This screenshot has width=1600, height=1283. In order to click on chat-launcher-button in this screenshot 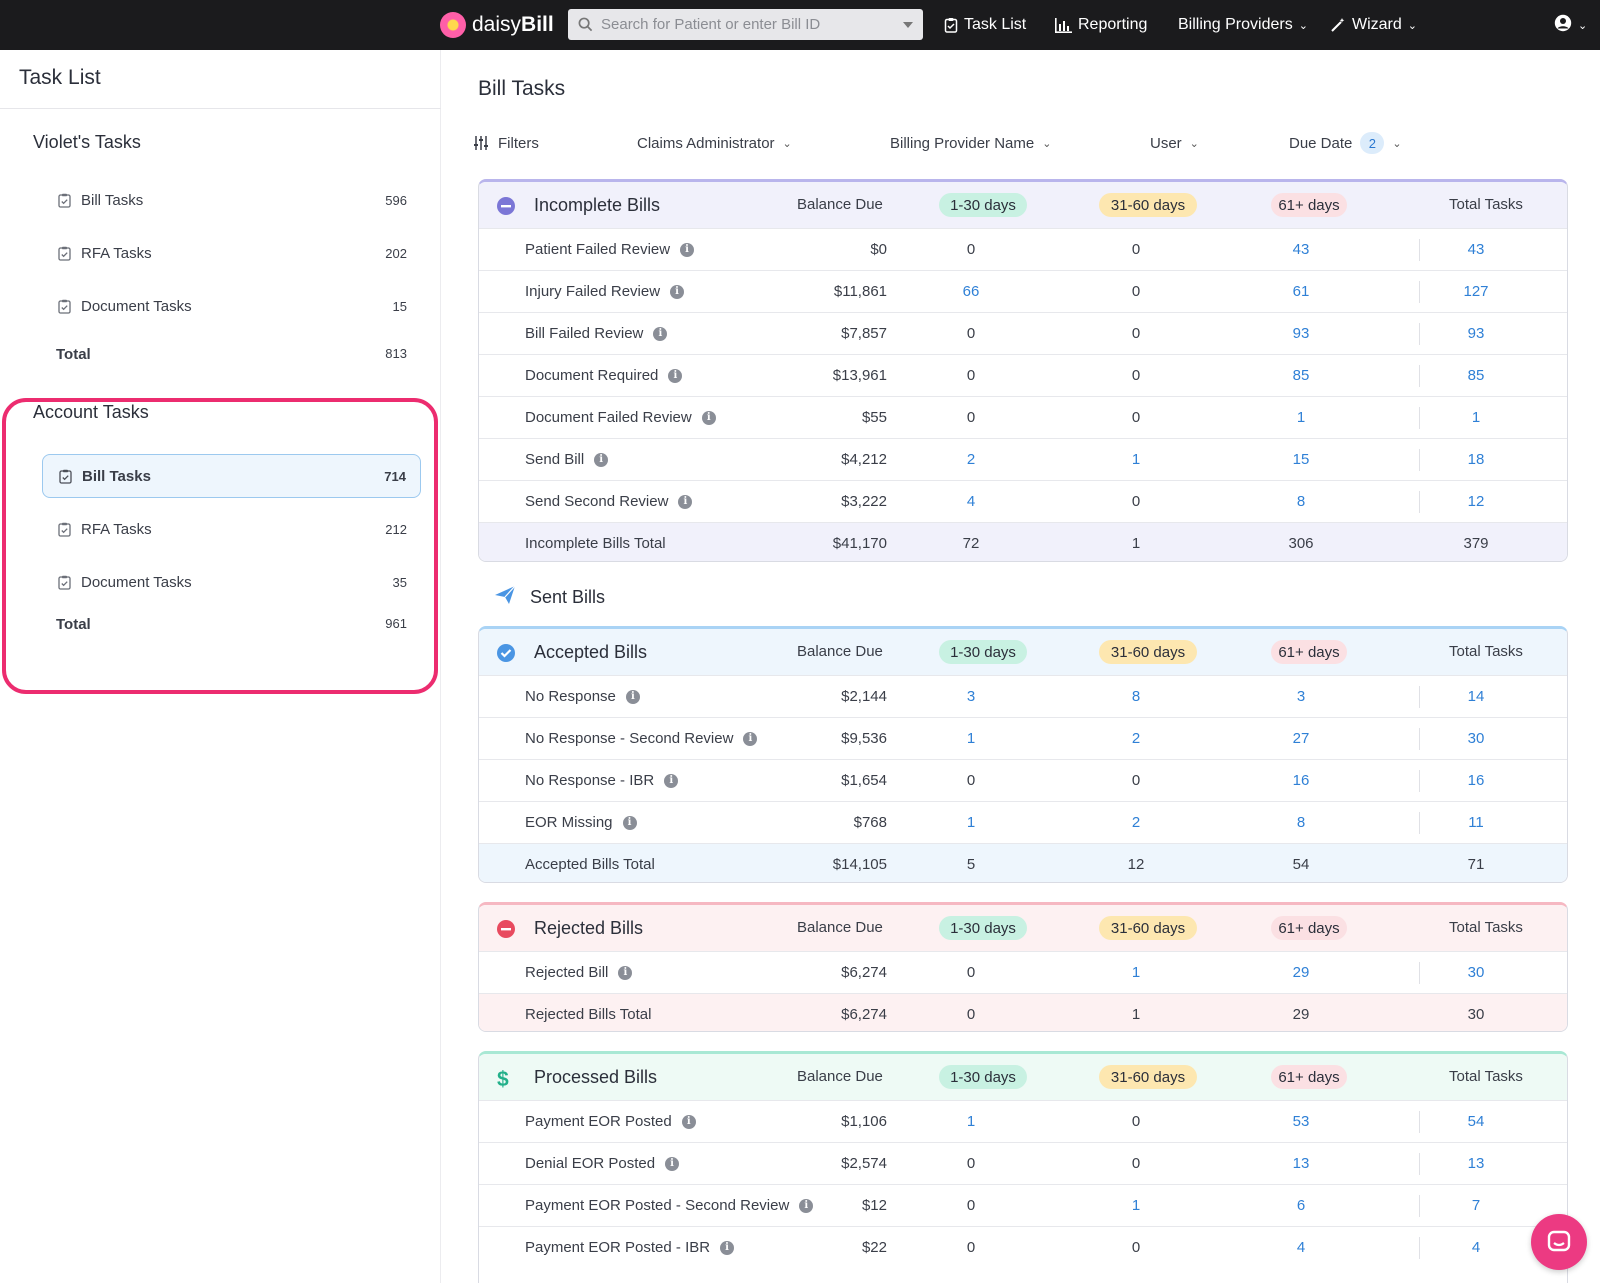, I will do `click(1559, 1242)`.